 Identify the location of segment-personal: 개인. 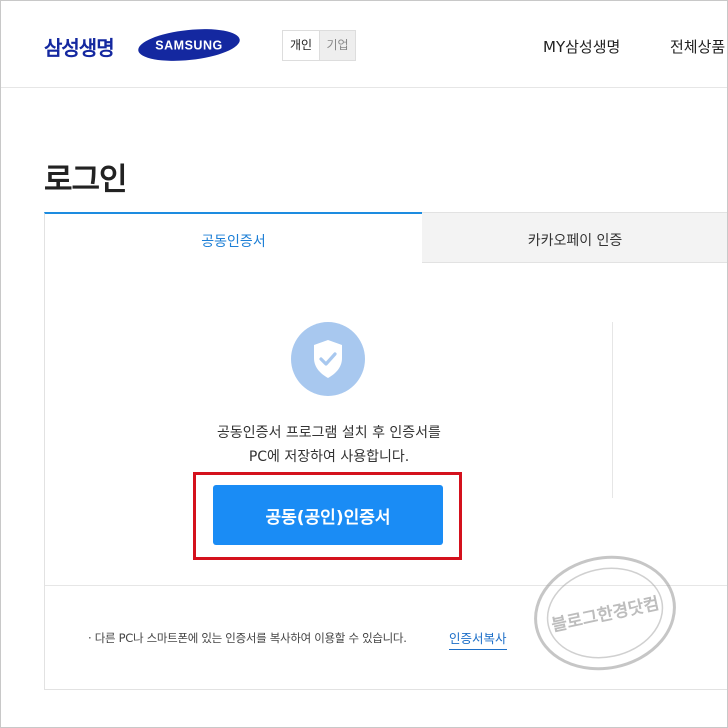
(301, 45).